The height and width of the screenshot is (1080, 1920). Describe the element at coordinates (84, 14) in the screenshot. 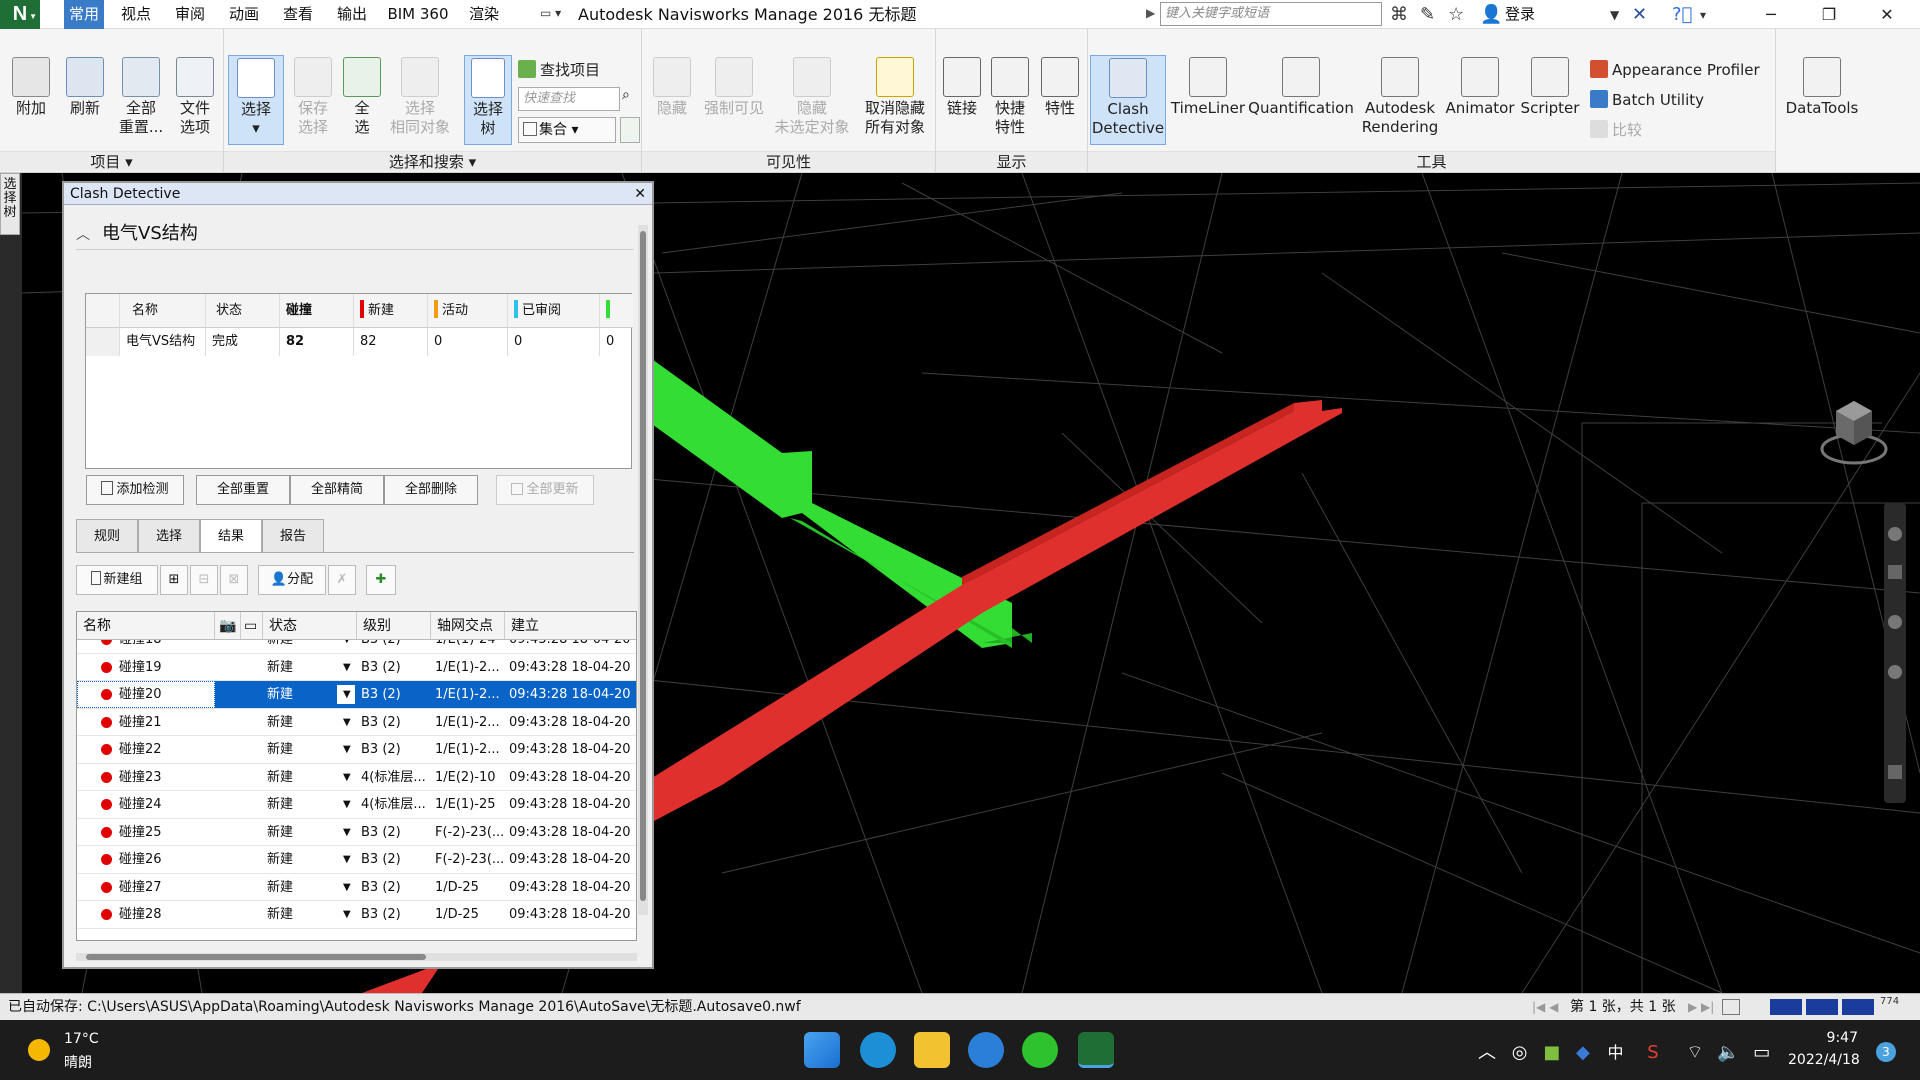

I see `tab-home: 常用` at that location.